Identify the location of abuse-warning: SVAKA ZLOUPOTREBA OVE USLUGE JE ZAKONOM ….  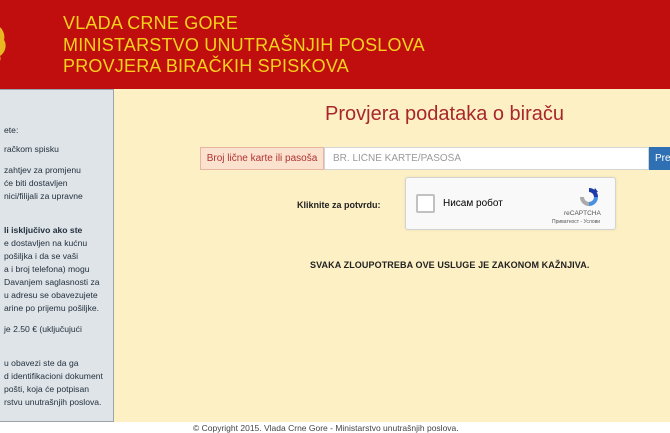
(450, 265).